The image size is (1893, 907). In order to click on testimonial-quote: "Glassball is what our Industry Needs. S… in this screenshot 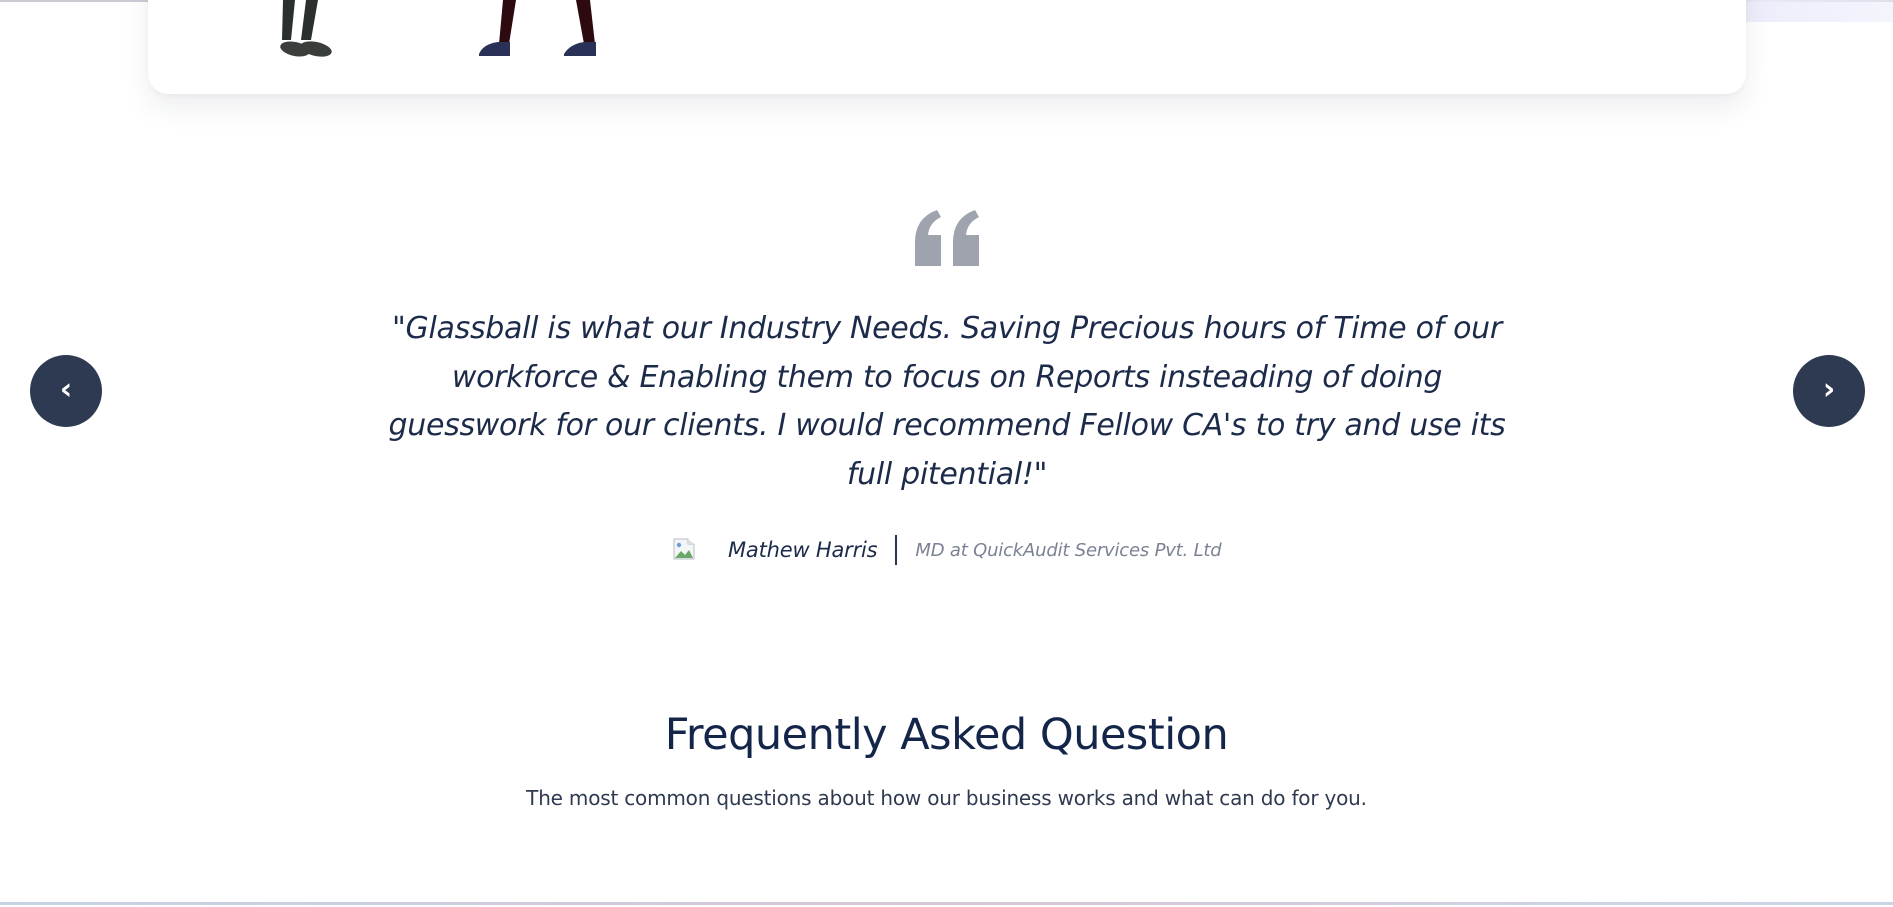, I will do `click(947, 401)`.